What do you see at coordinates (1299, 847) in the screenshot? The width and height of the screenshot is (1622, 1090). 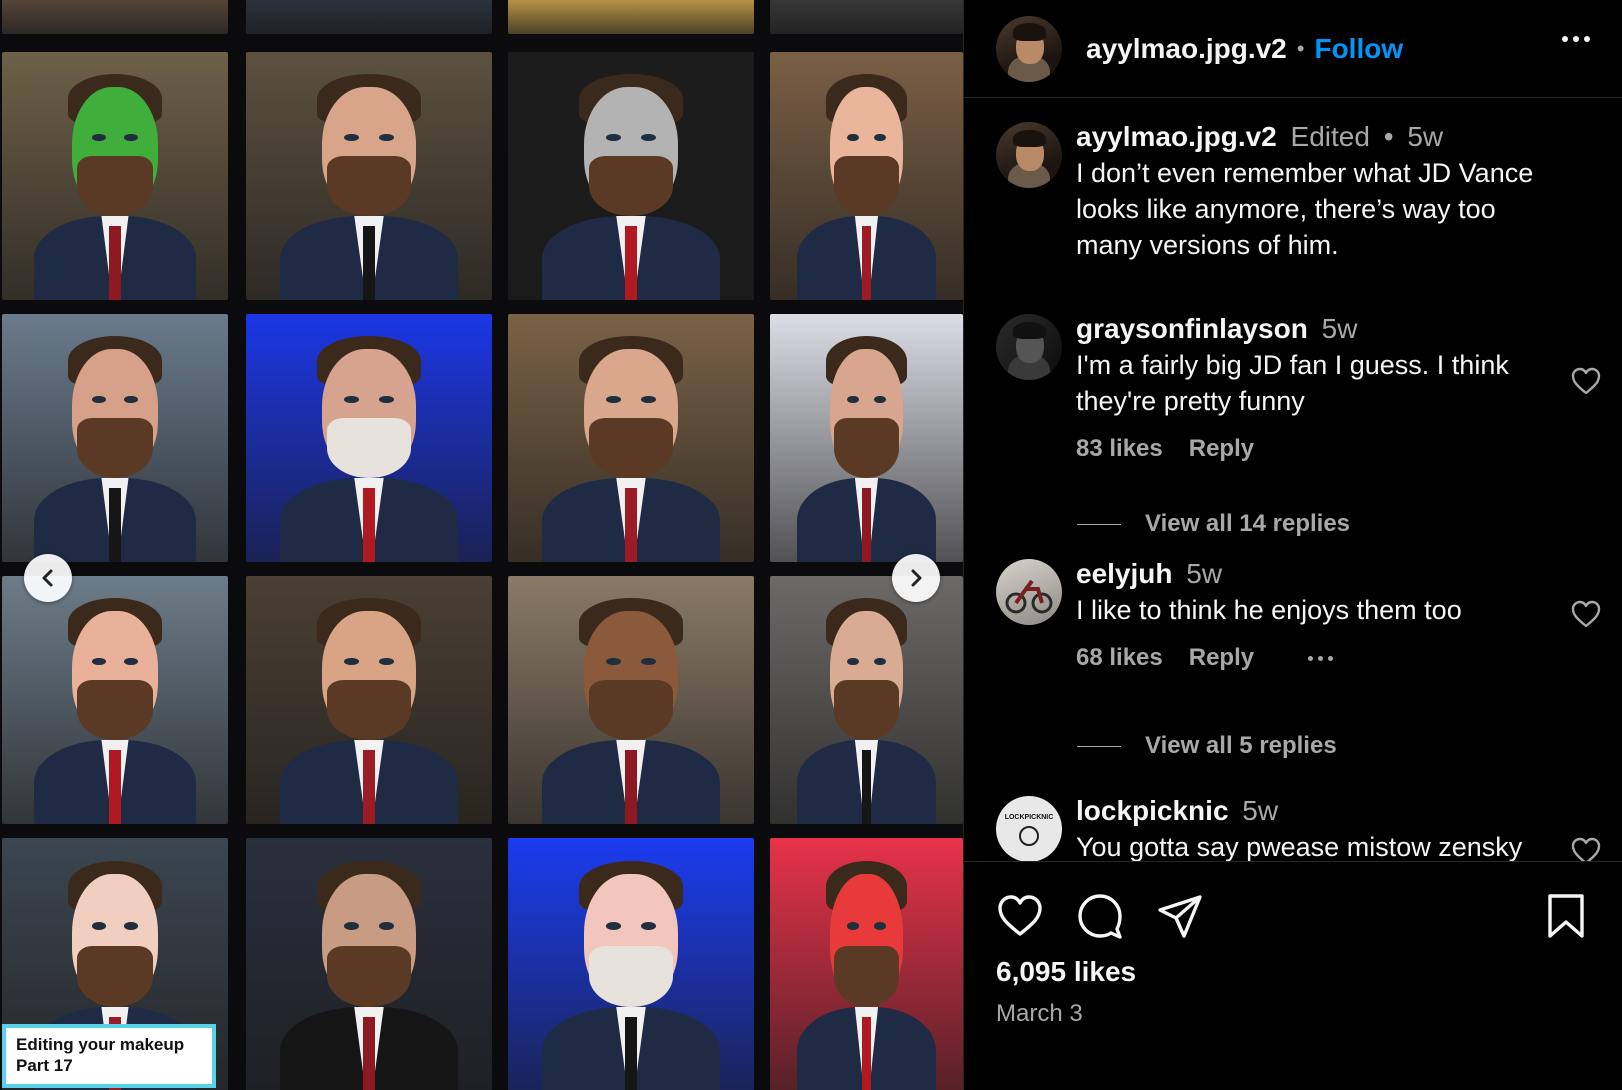 I see `comment-text: You gotta say pwease mistow zensky` at bounding box center [1299, 847].